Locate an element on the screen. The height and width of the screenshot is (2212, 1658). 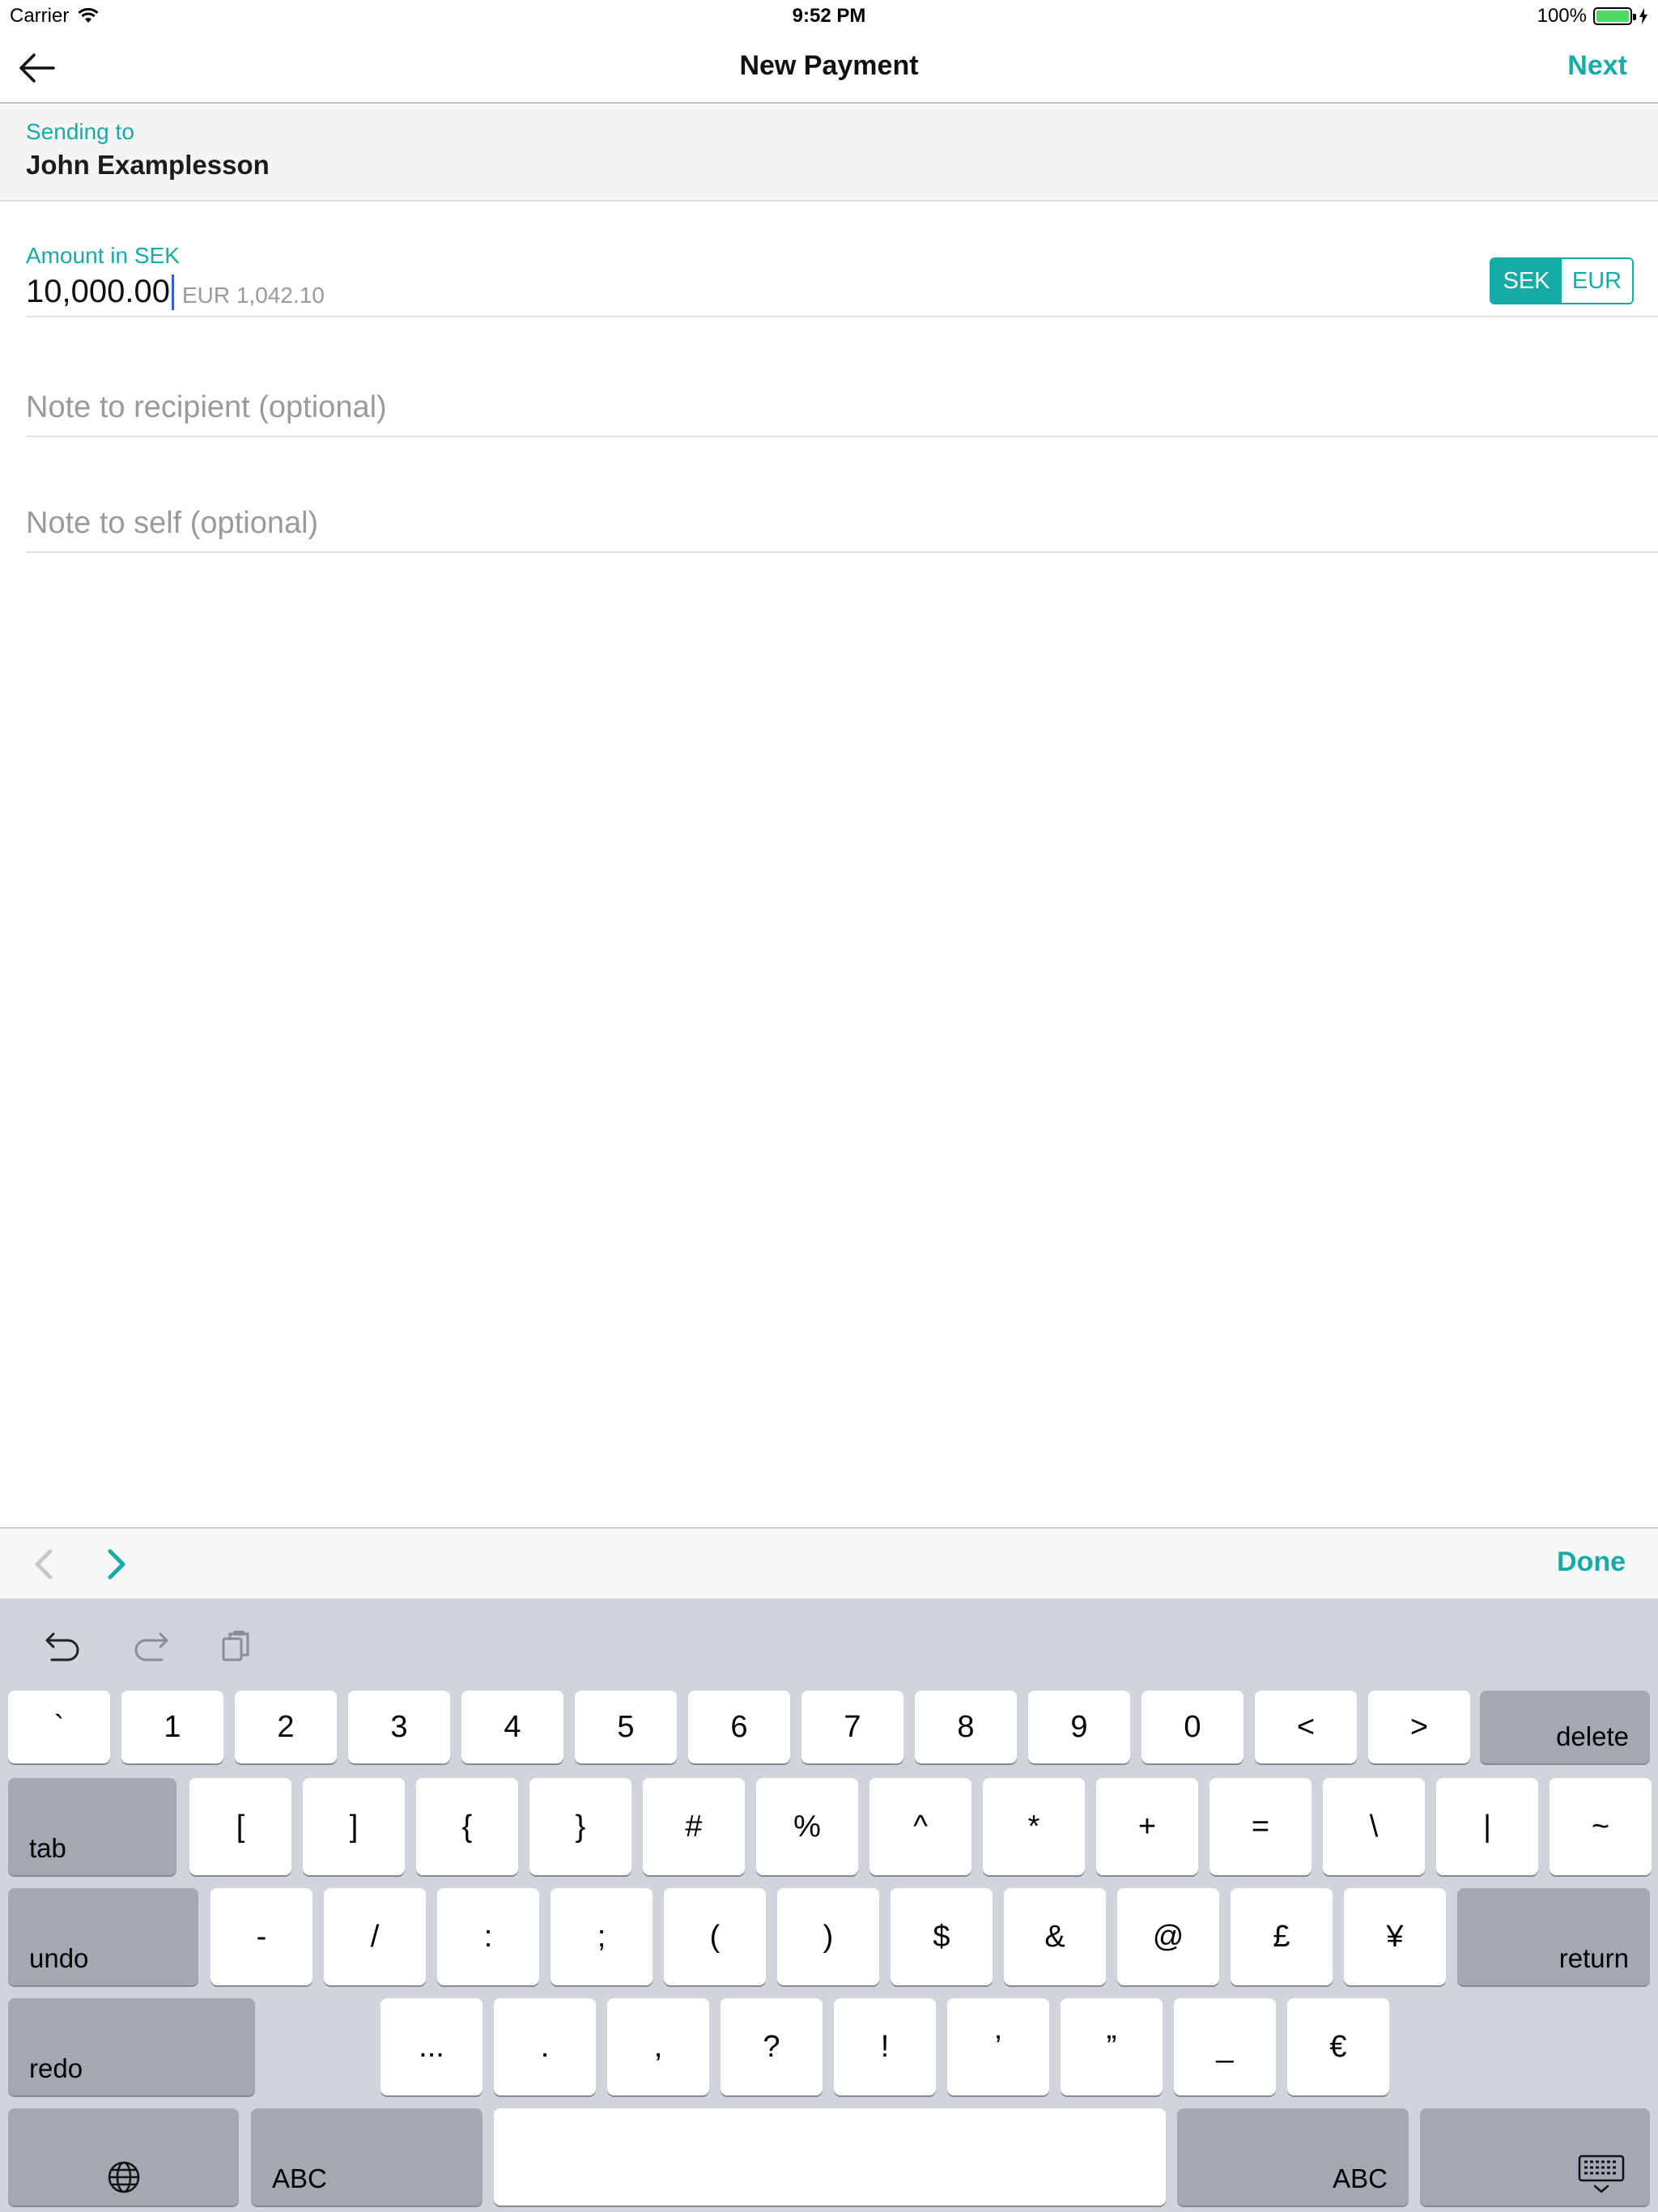
row3-key-9: £ is located at coordinates (1282, 1937).